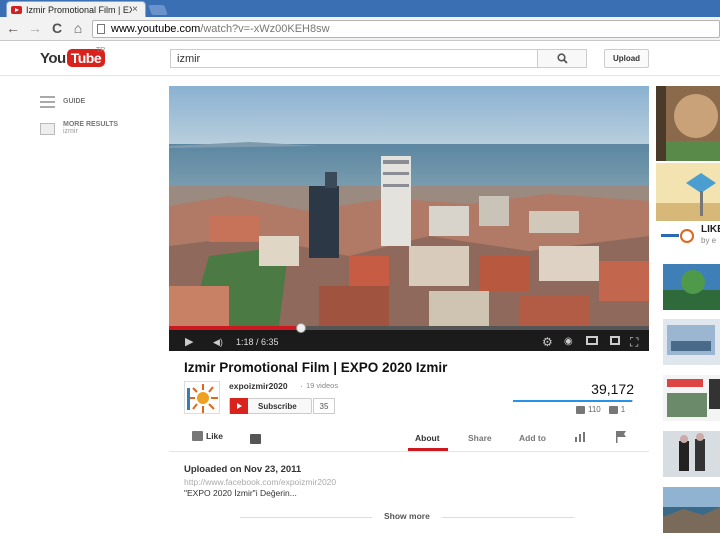  What do you see at coordinates (615, 340) in the screenshot?
I see `large-player-icon` at bounding box center [615, 340].